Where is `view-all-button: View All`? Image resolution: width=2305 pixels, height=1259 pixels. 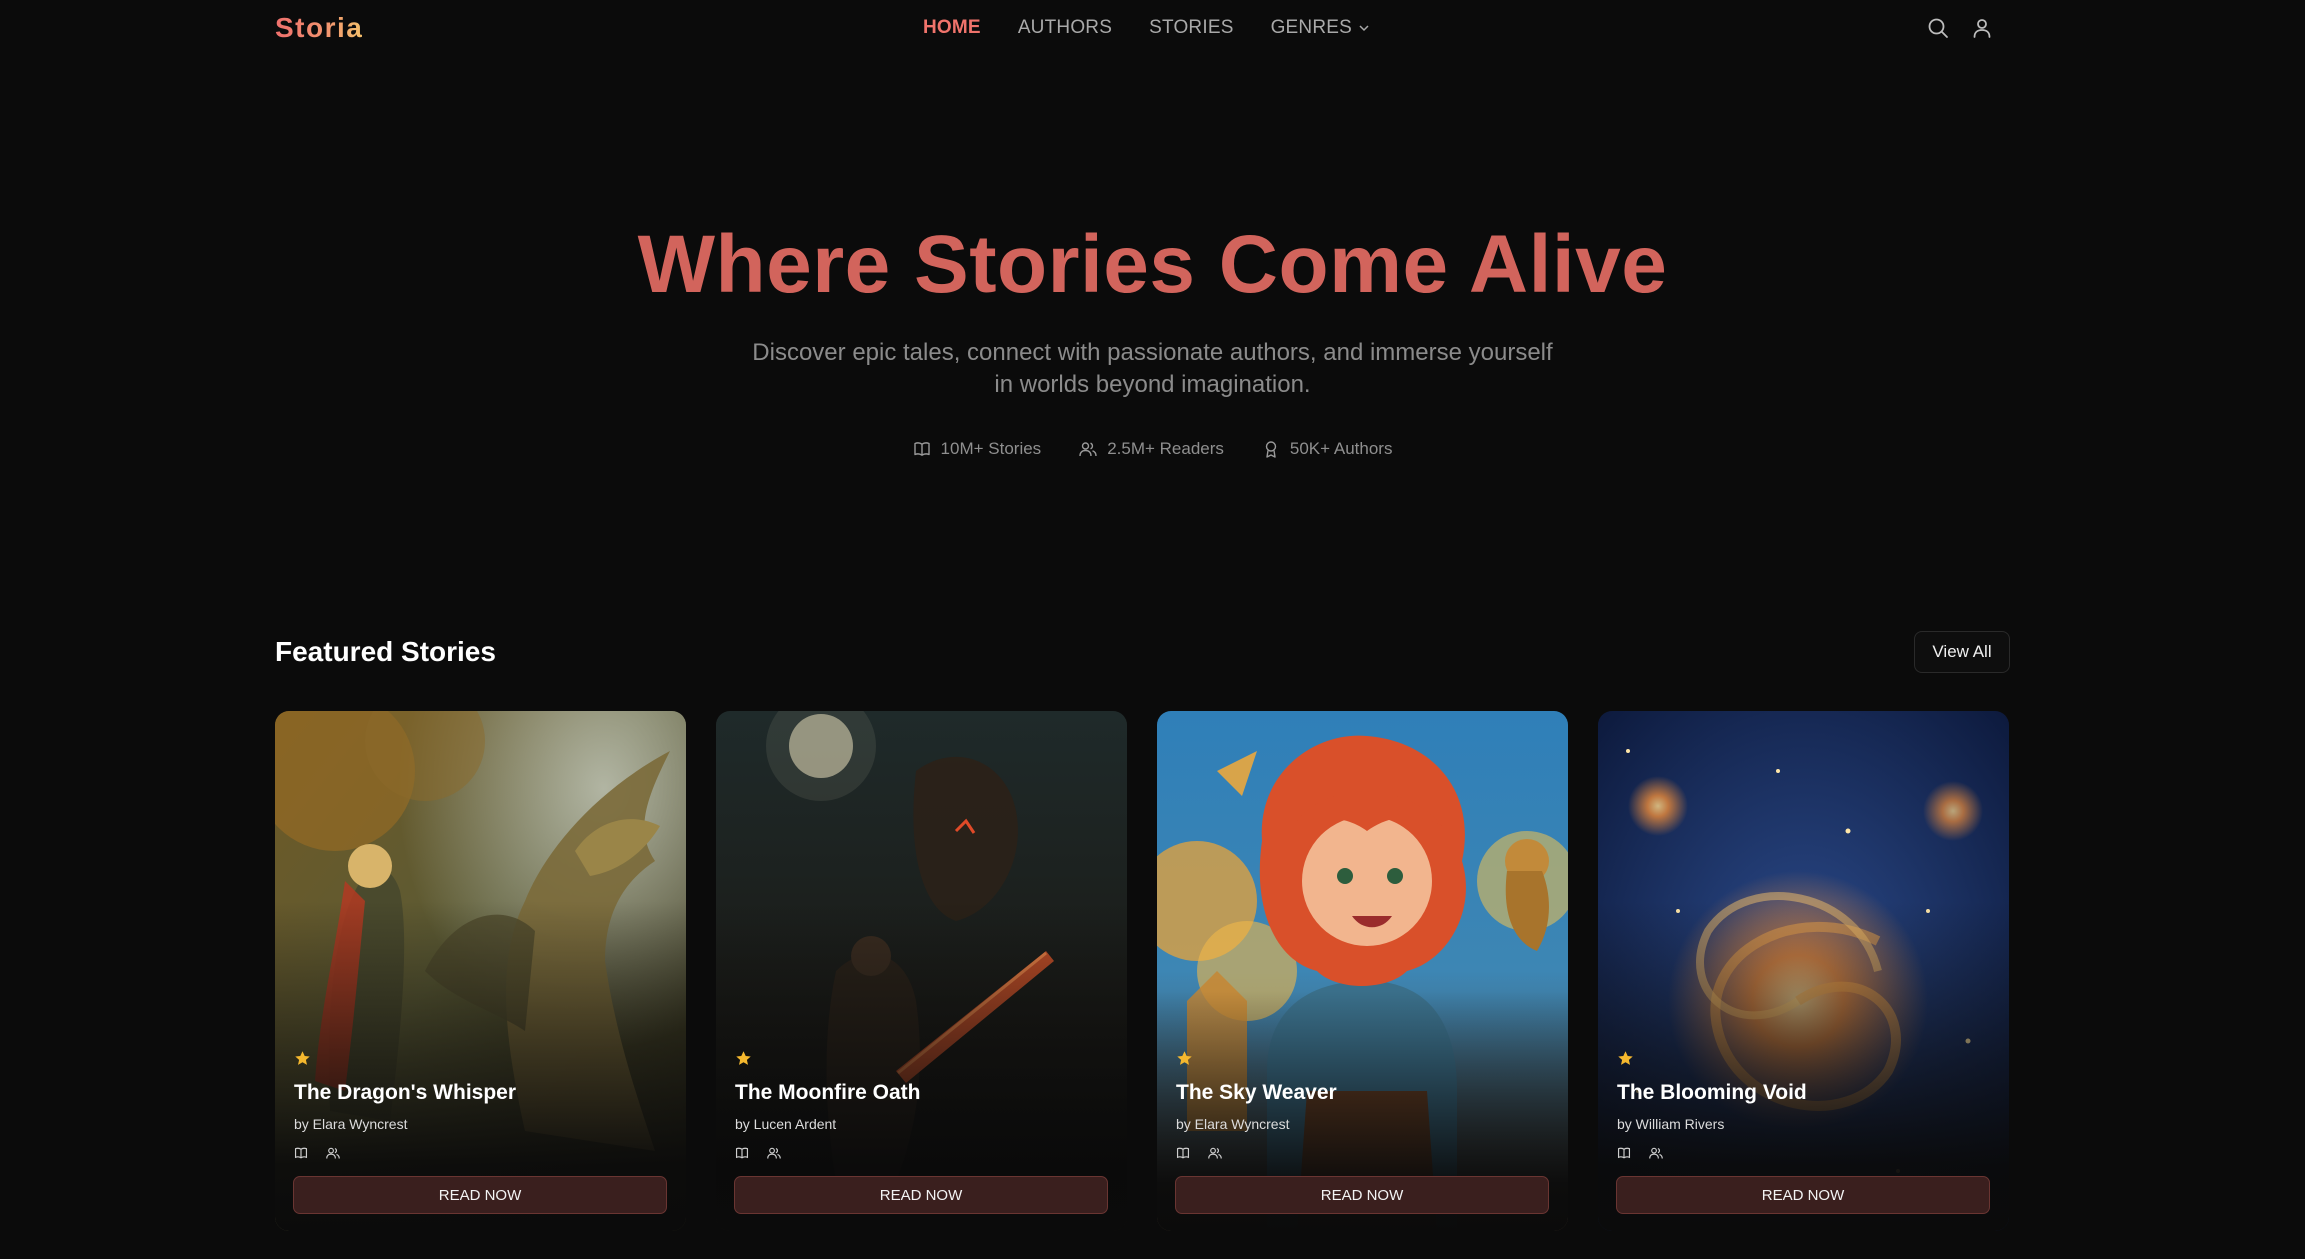
view-all-button: View All is located at coordinates (1962, 652).